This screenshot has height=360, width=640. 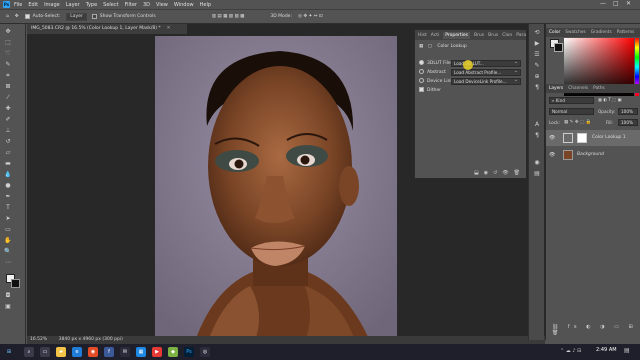 What do you see at coordinates (76, 16) in the screenshot?
I see `auto-select-dropdown: Layer` at bounding box center [76, 16].